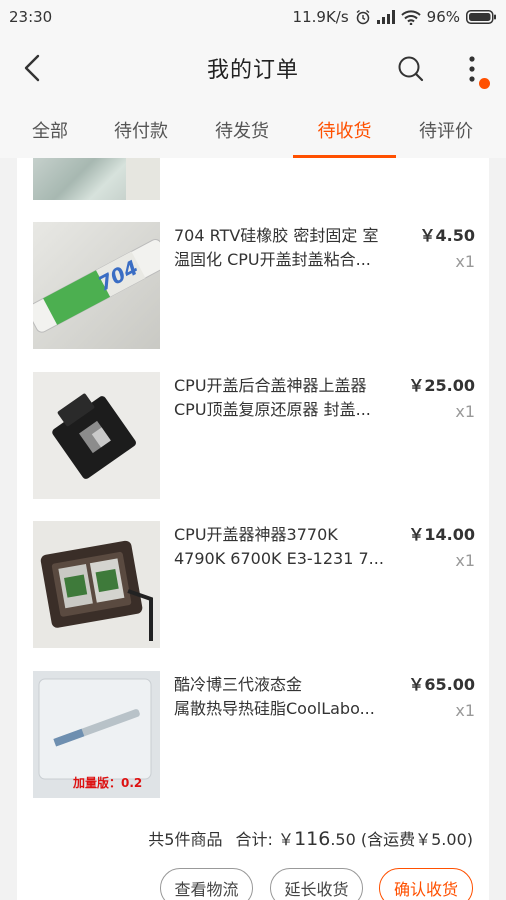 This screenshot has width=506, height=900. Describe the element at coordinates (253, 436) in the screenshot. I see `order-item: CPU开盖后合盖神器上盖器 CPU顶盖复原还原器 封盖... ￥25.00 x1` at that location.